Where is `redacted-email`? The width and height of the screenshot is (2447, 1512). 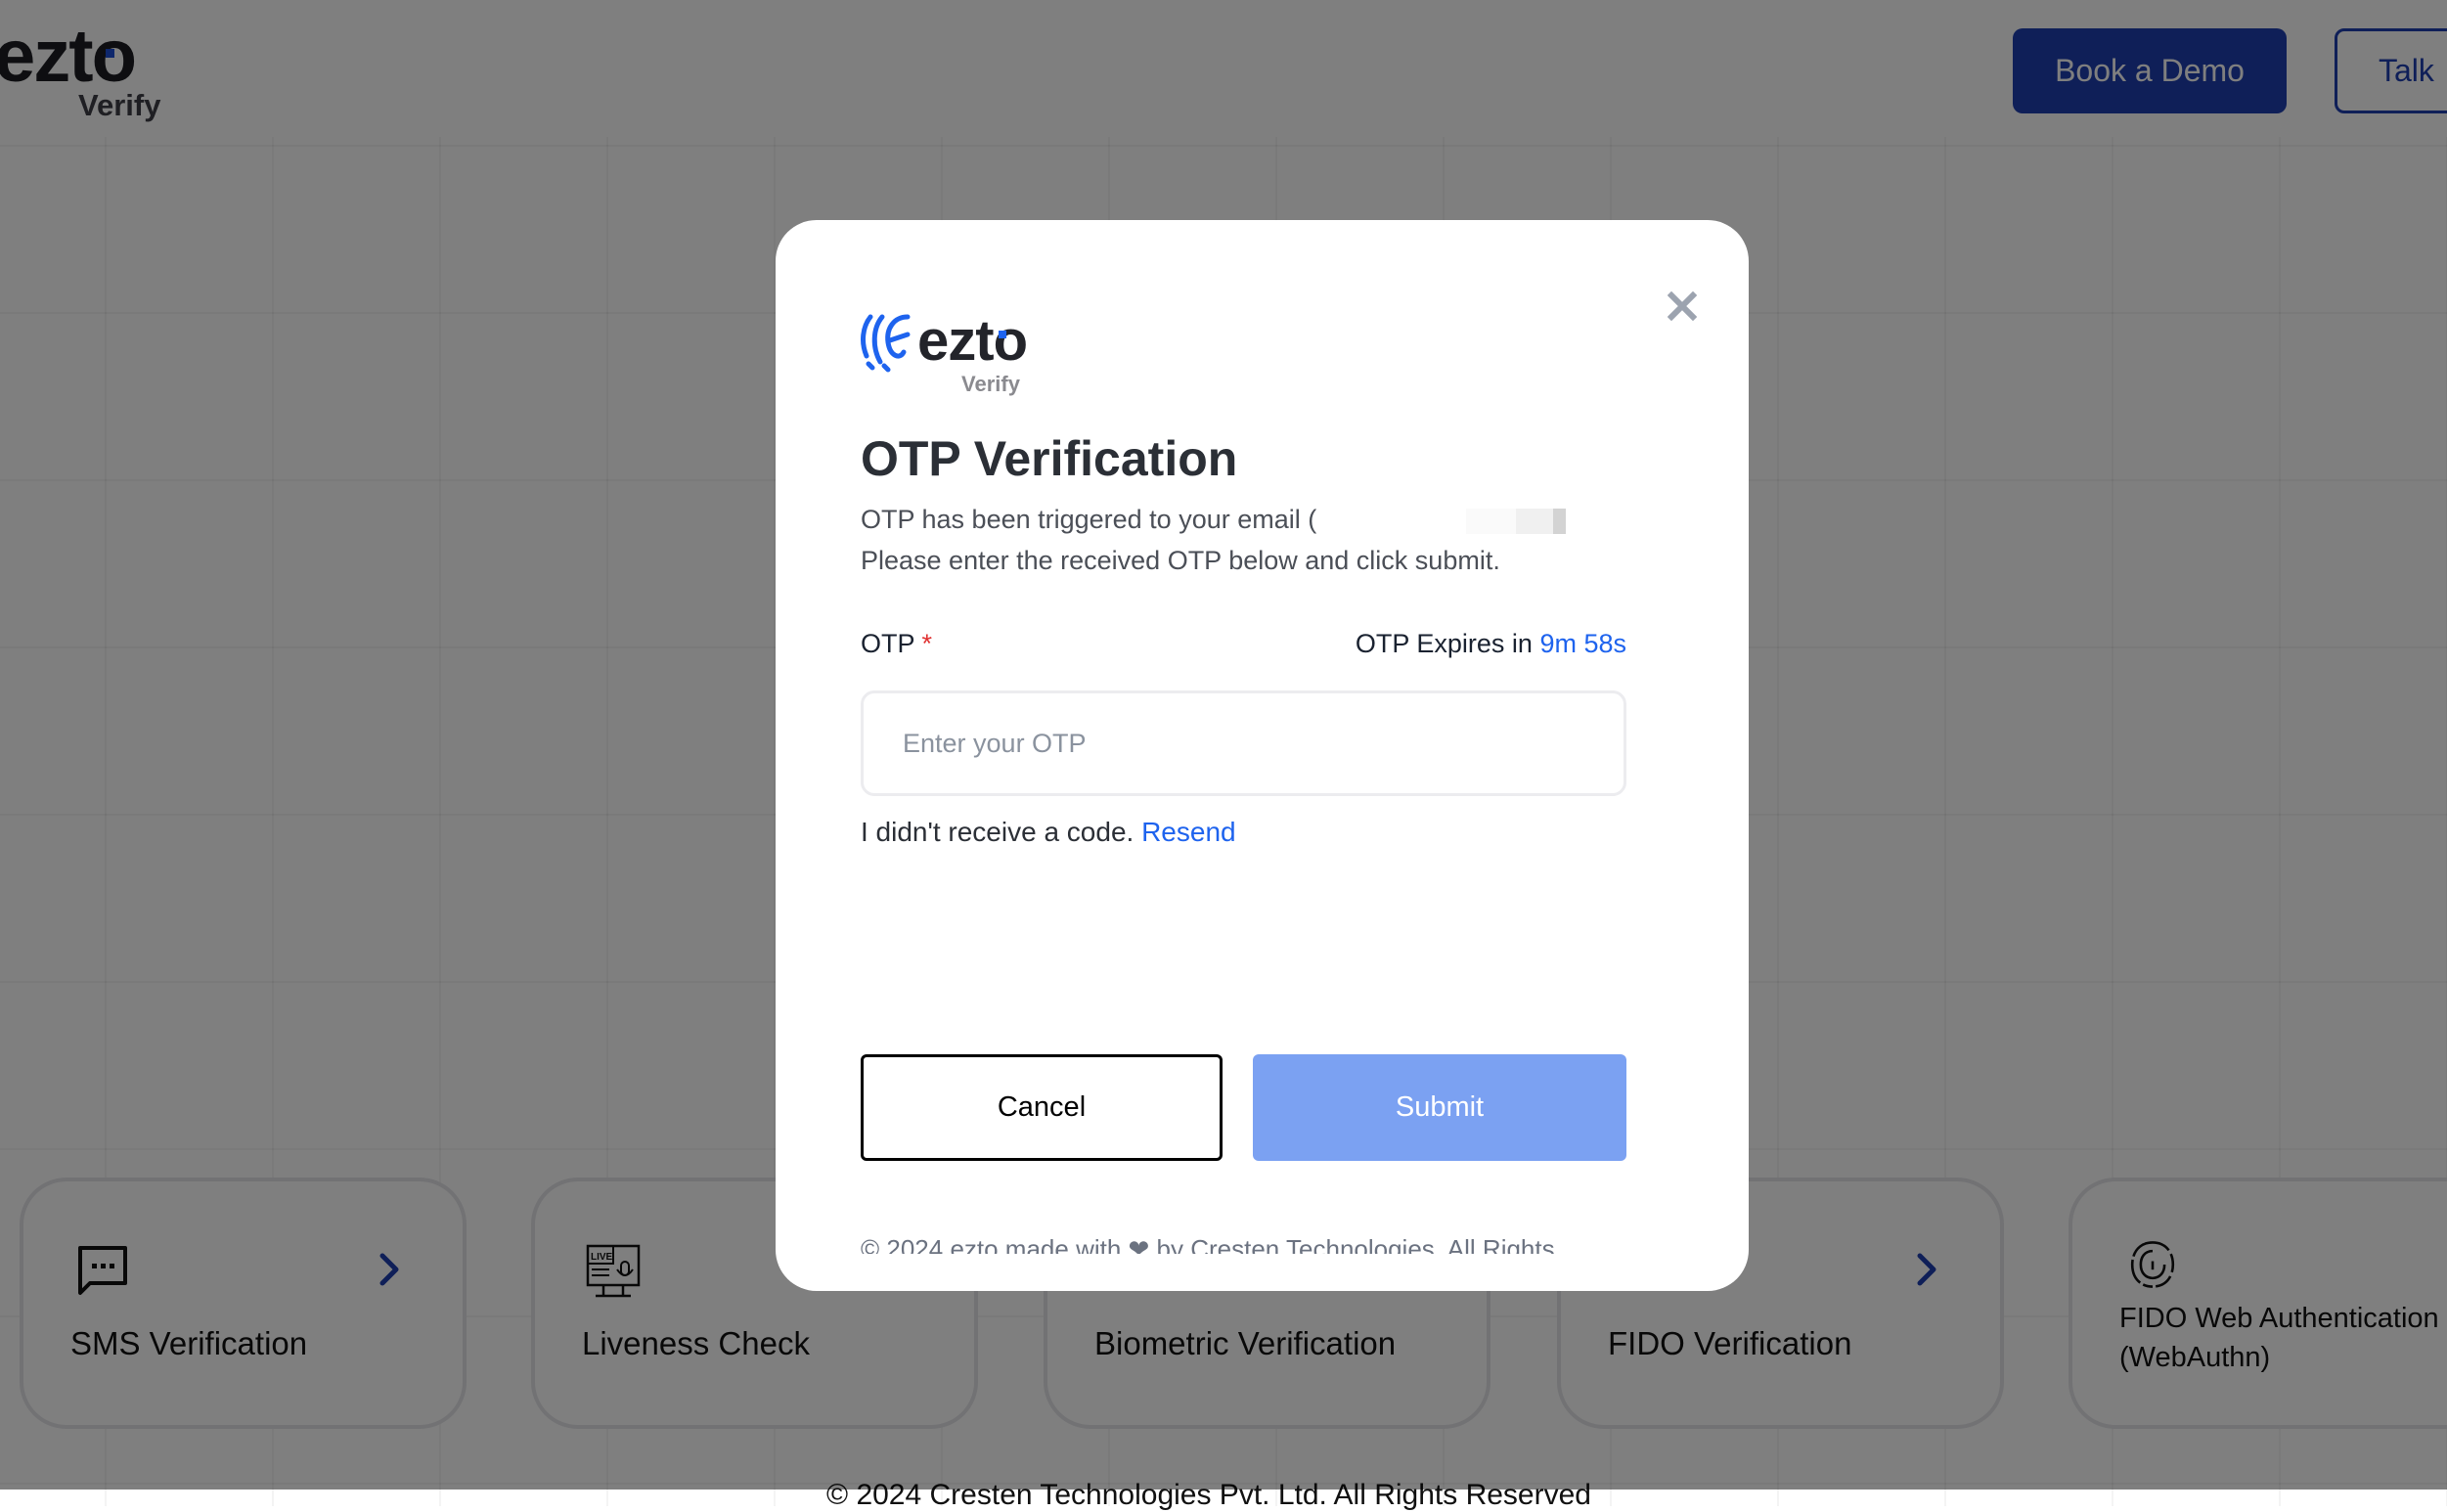
redacted-email is located at coordinates (1441, 521).